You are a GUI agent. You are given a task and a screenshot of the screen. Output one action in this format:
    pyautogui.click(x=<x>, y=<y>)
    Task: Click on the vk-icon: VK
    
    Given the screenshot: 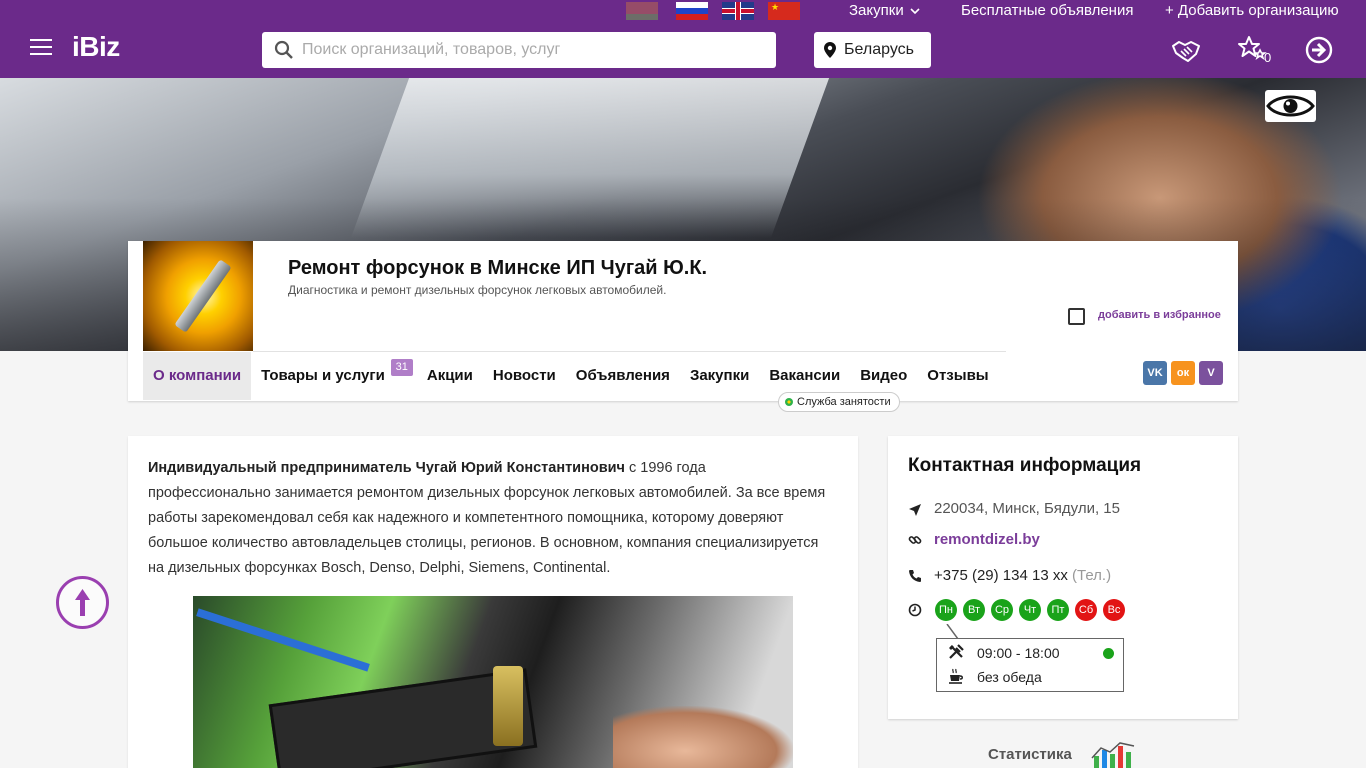 What is the action you would take?
    pyautogui.click(x=1155, y=373)
    